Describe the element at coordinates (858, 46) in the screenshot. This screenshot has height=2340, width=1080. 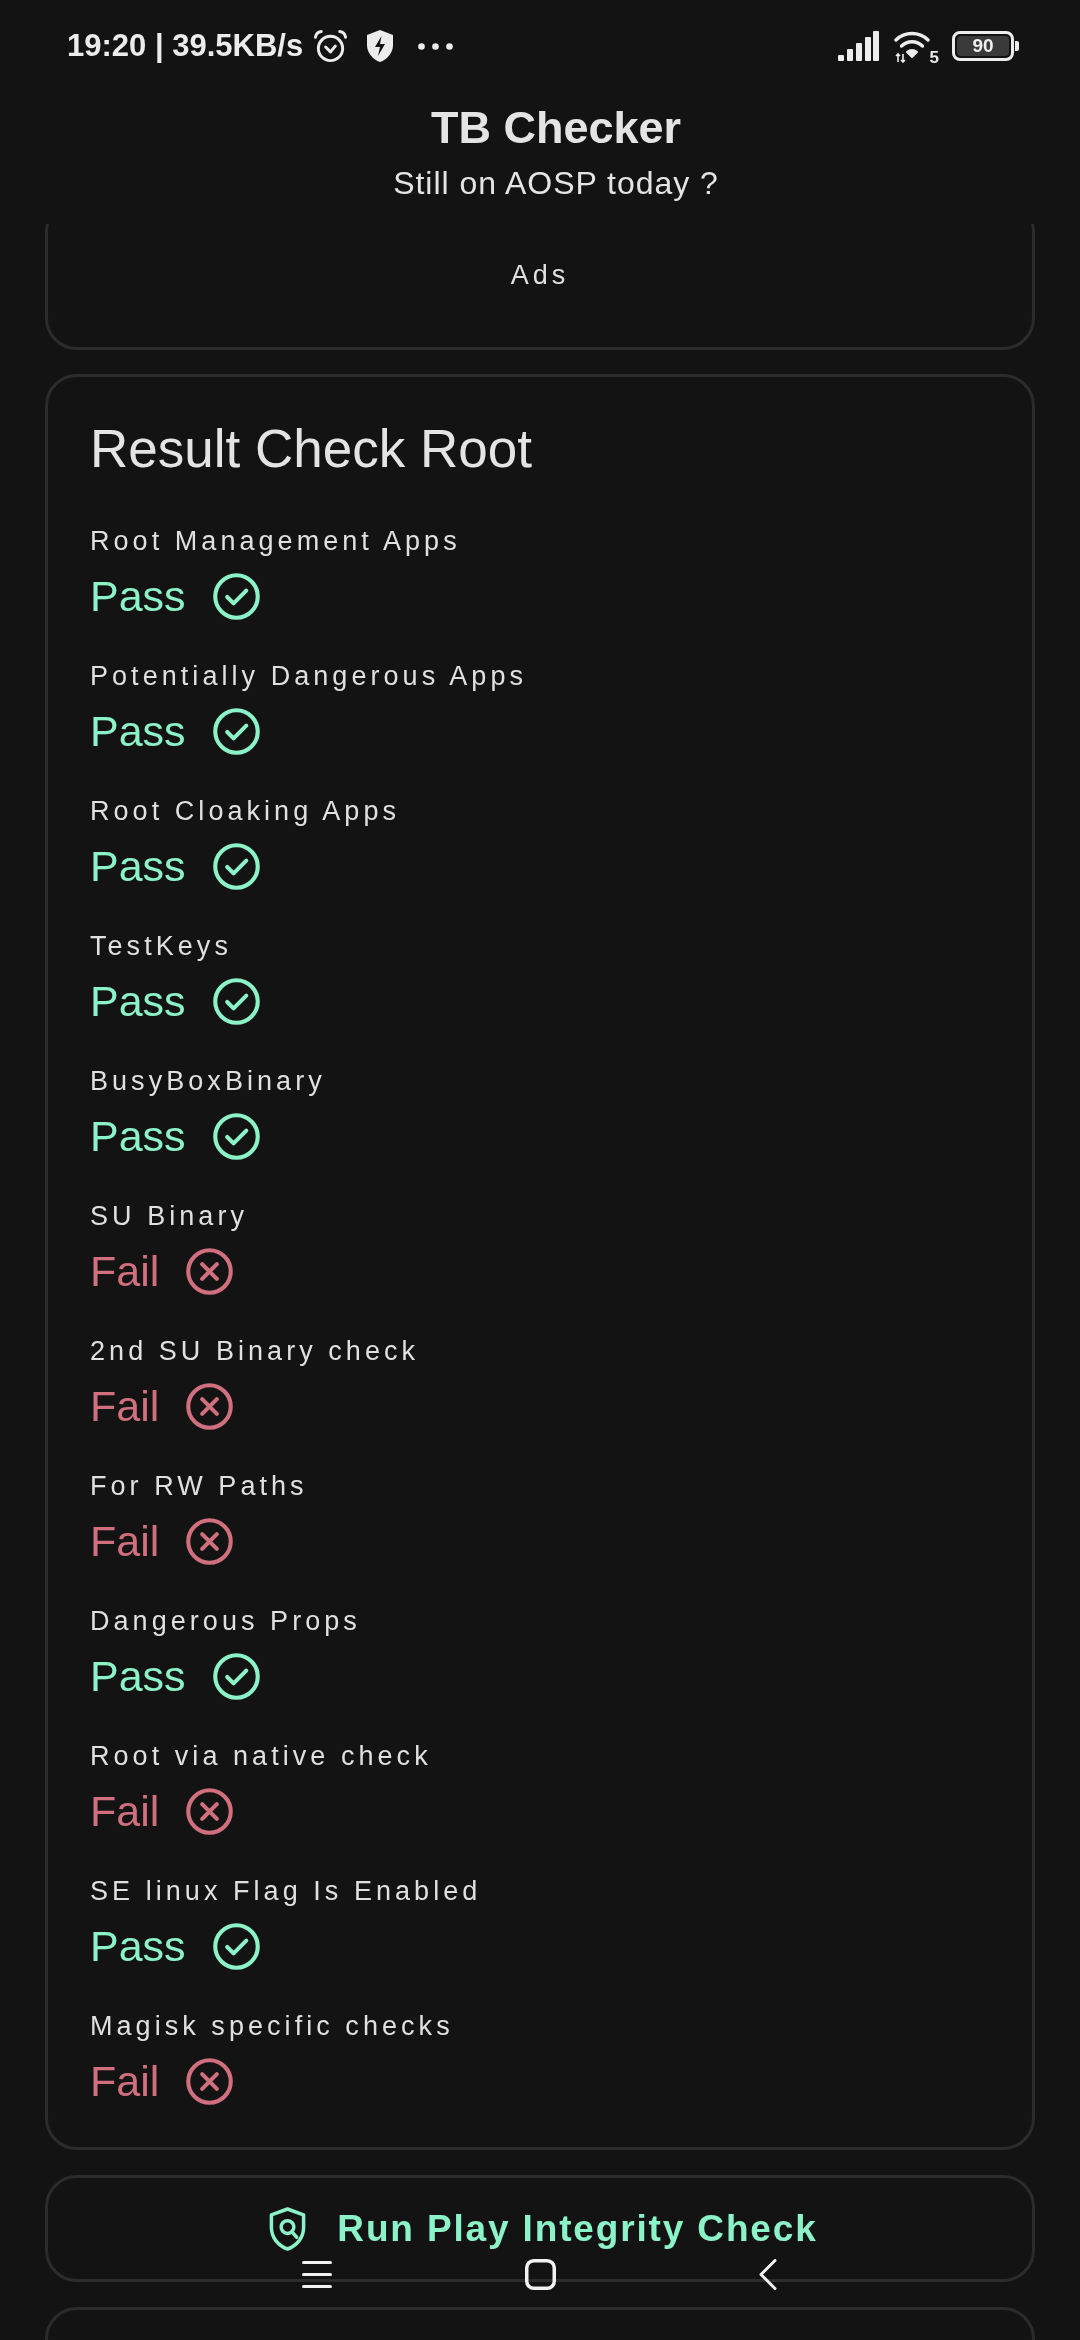
I see `signal-icon` at that location.